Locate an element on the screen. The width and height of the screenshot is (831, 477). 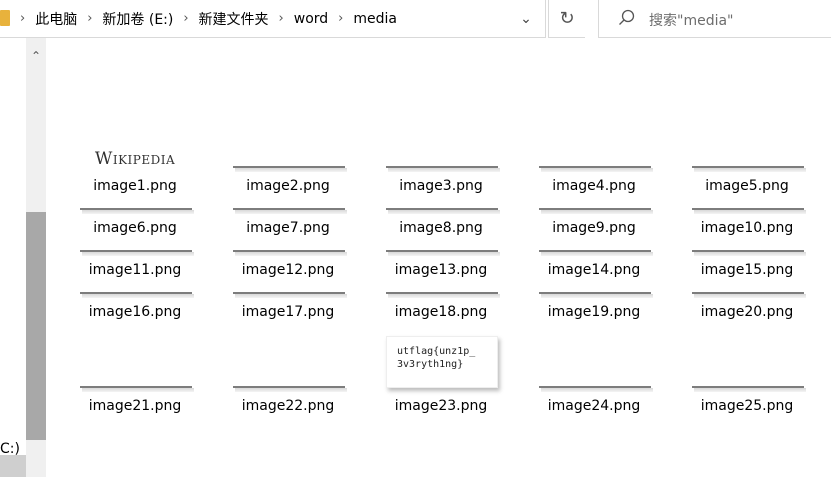
file-name-label: image9.png is located at coordinates (594, 228).